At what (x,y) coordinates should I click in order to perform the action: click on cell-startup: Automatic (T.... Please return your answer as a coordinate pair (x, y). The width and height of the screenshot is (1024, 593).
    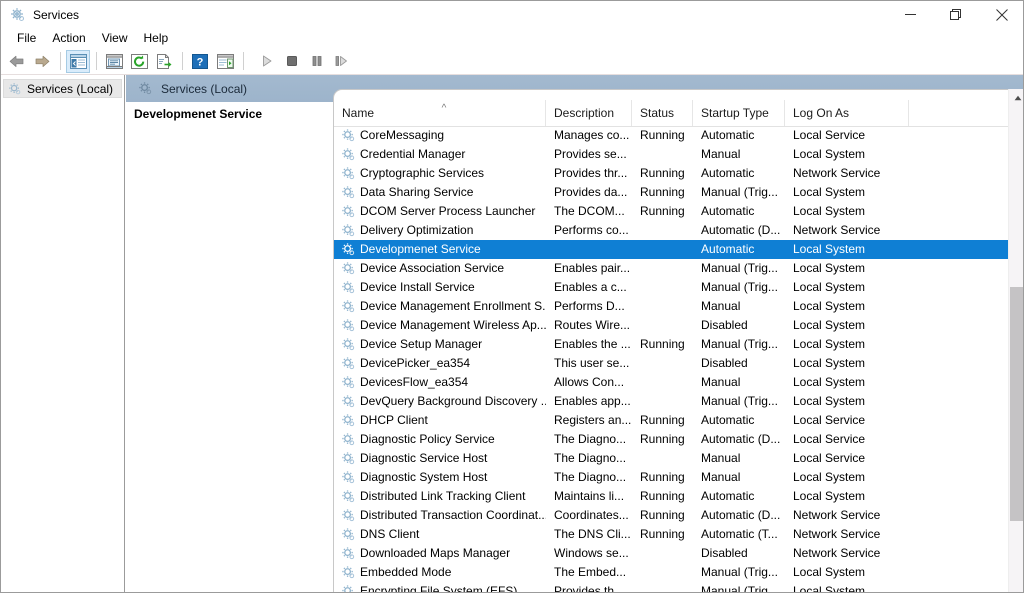
    Looking at the image, I should click on (739, 534).